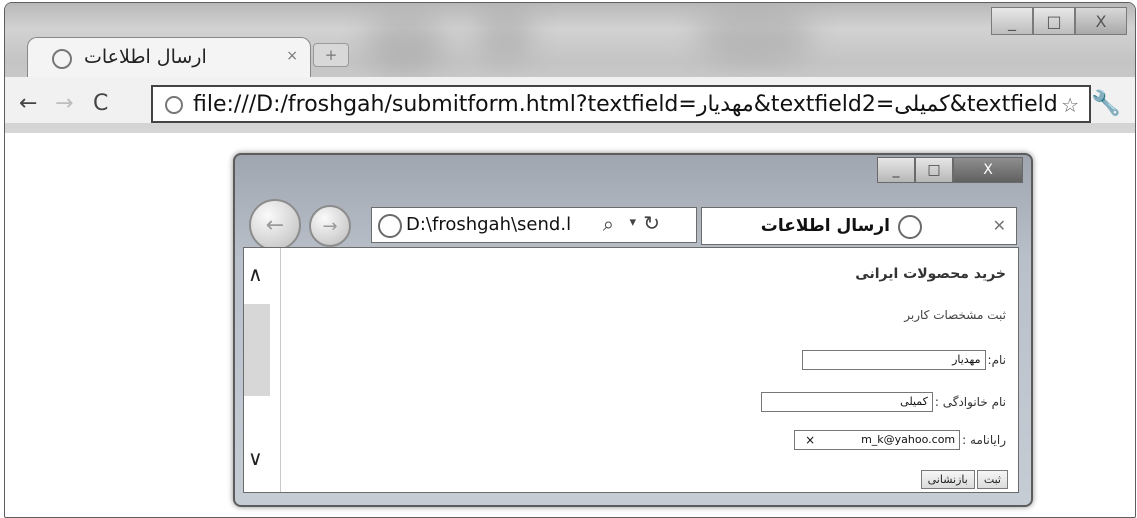 The width and height of the screenshot is (1137, 518). What do you see at coordinates (984, 440) in the screenshot?
I see `email-label: رایانامه :` at bounding box center [984, 440].